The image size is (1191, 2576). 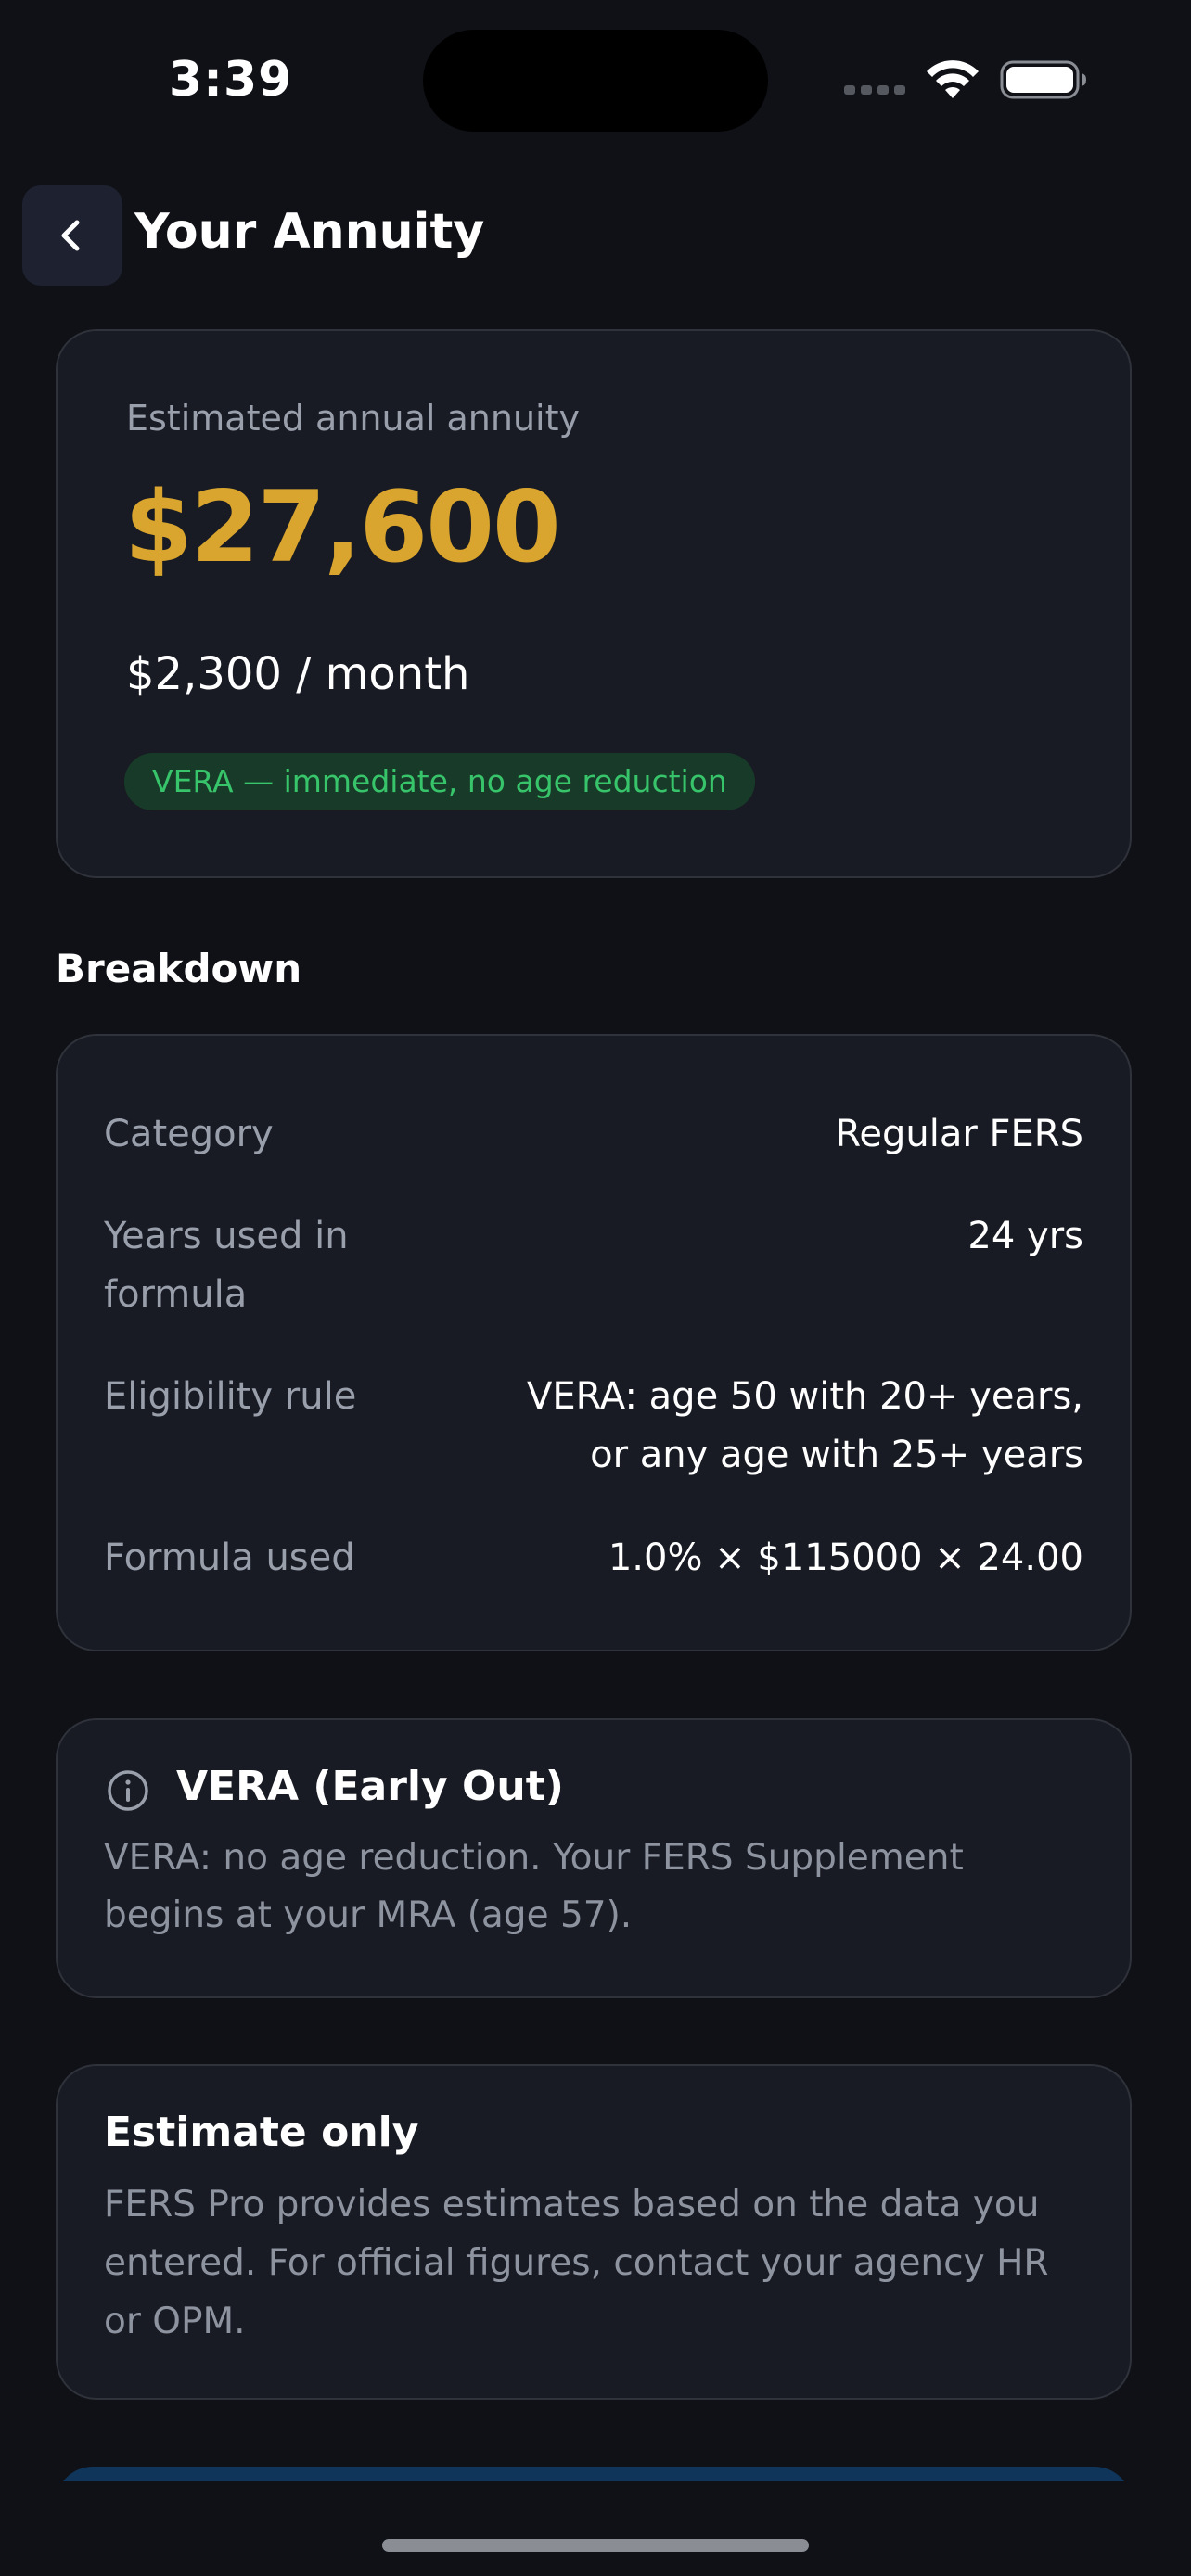 What do you see at coordinates (189, 1134) in the screenshot?
I see `breakdown-label: Category` at bounding box center [189, 1134].